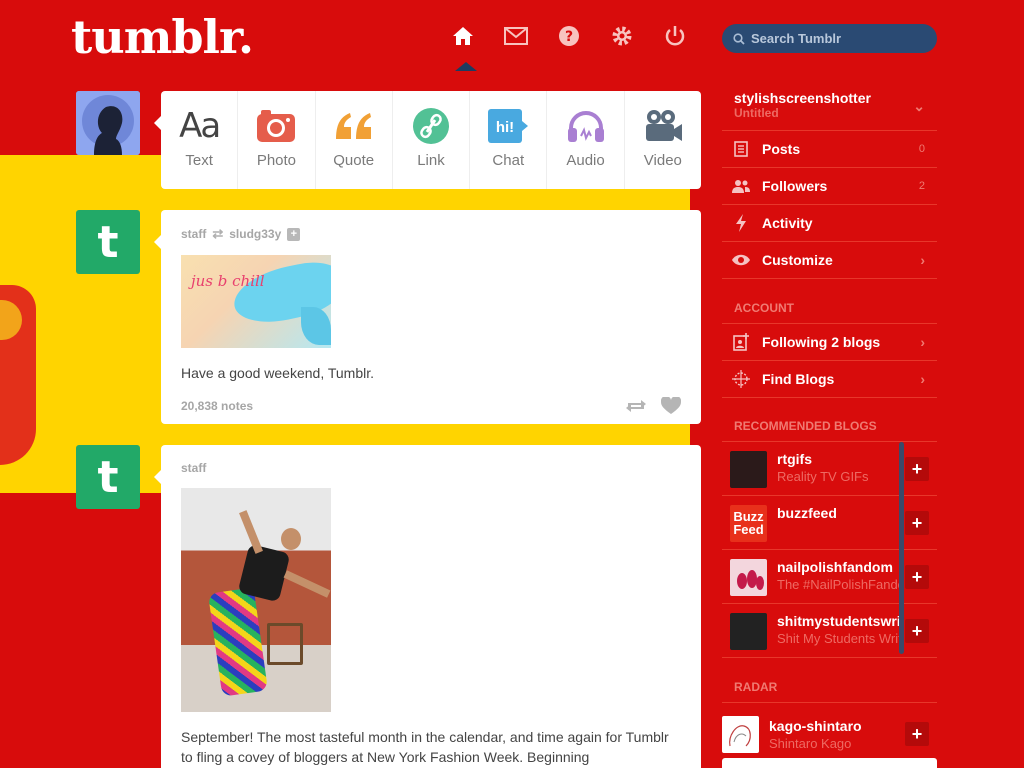 The image size is (1024, 768). Describe the element at coordinates (466, 66) in the screenshot. I see `active-nav-indicator` at that location.